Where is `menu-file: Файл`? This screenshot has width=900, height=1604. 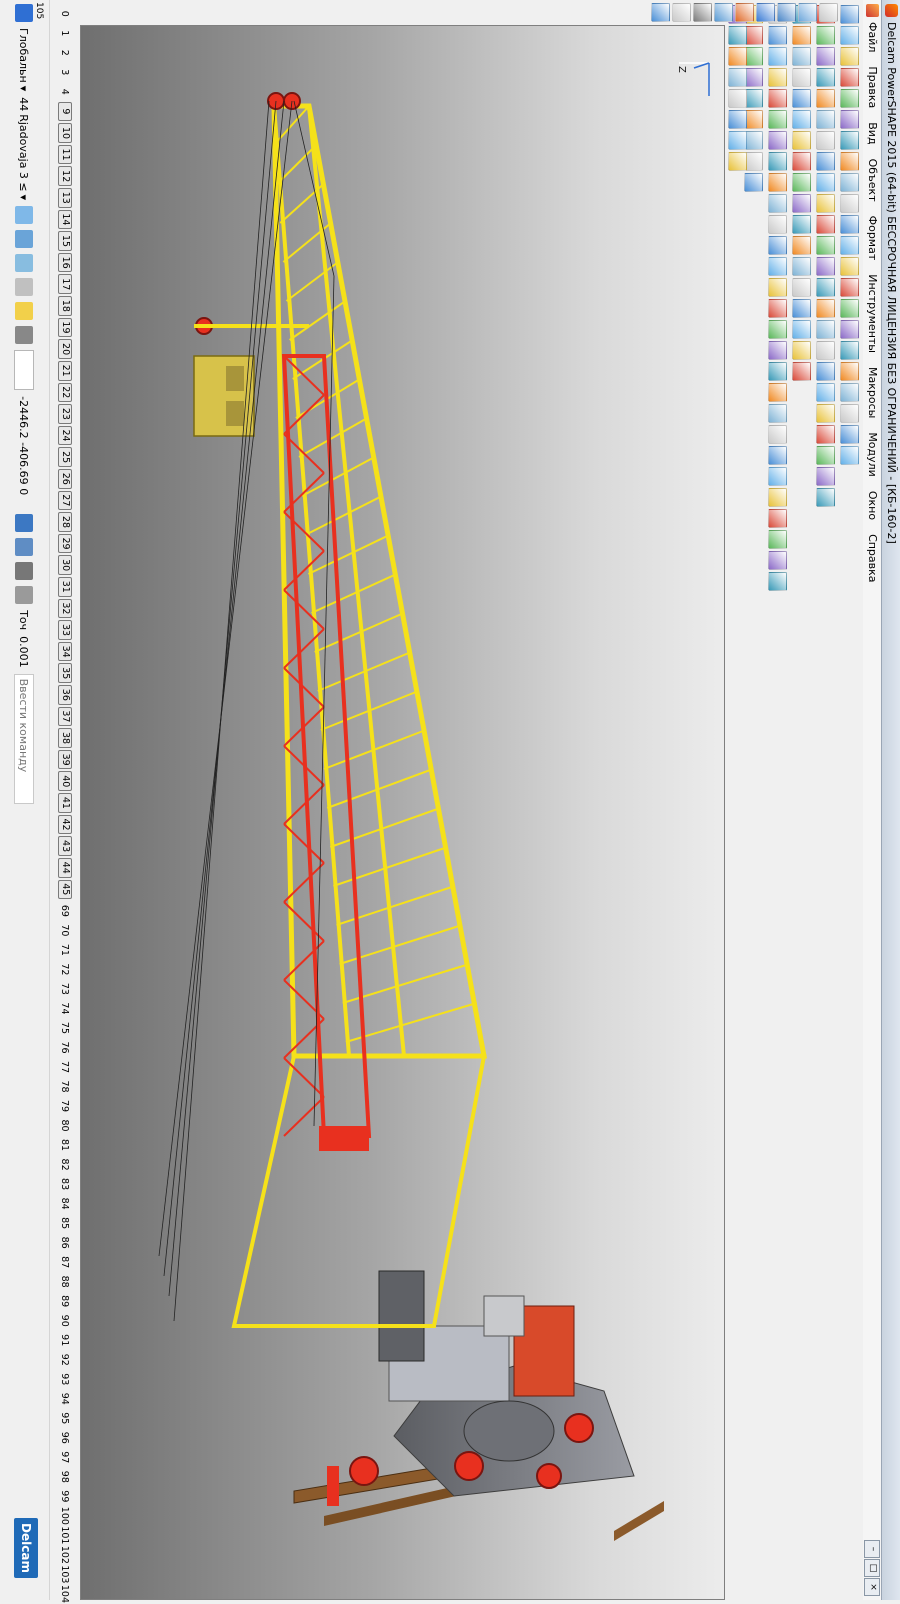
menu-file: Файл is located at coordinates (872, 37).